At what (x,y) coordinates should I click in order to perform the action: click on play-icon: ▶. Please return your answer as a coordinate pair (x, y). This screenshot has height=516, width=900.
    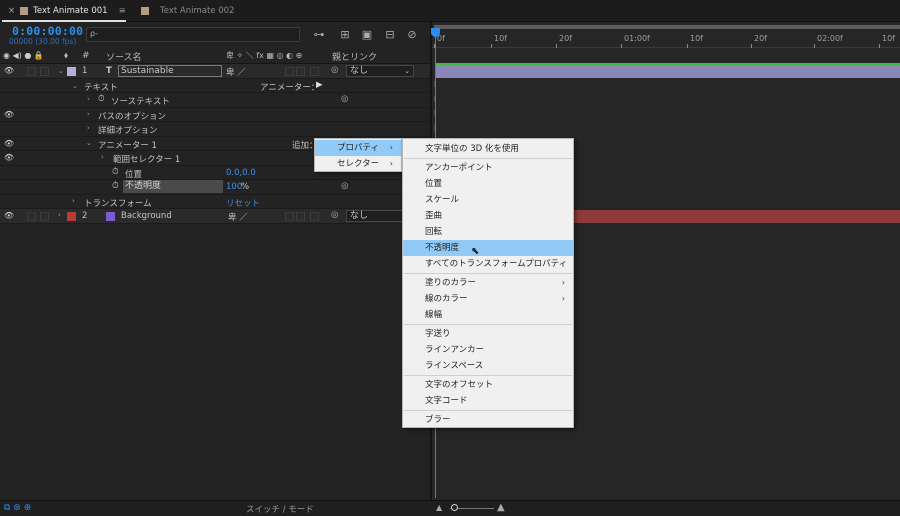
    Looking at the image, I should click on (319, 85).